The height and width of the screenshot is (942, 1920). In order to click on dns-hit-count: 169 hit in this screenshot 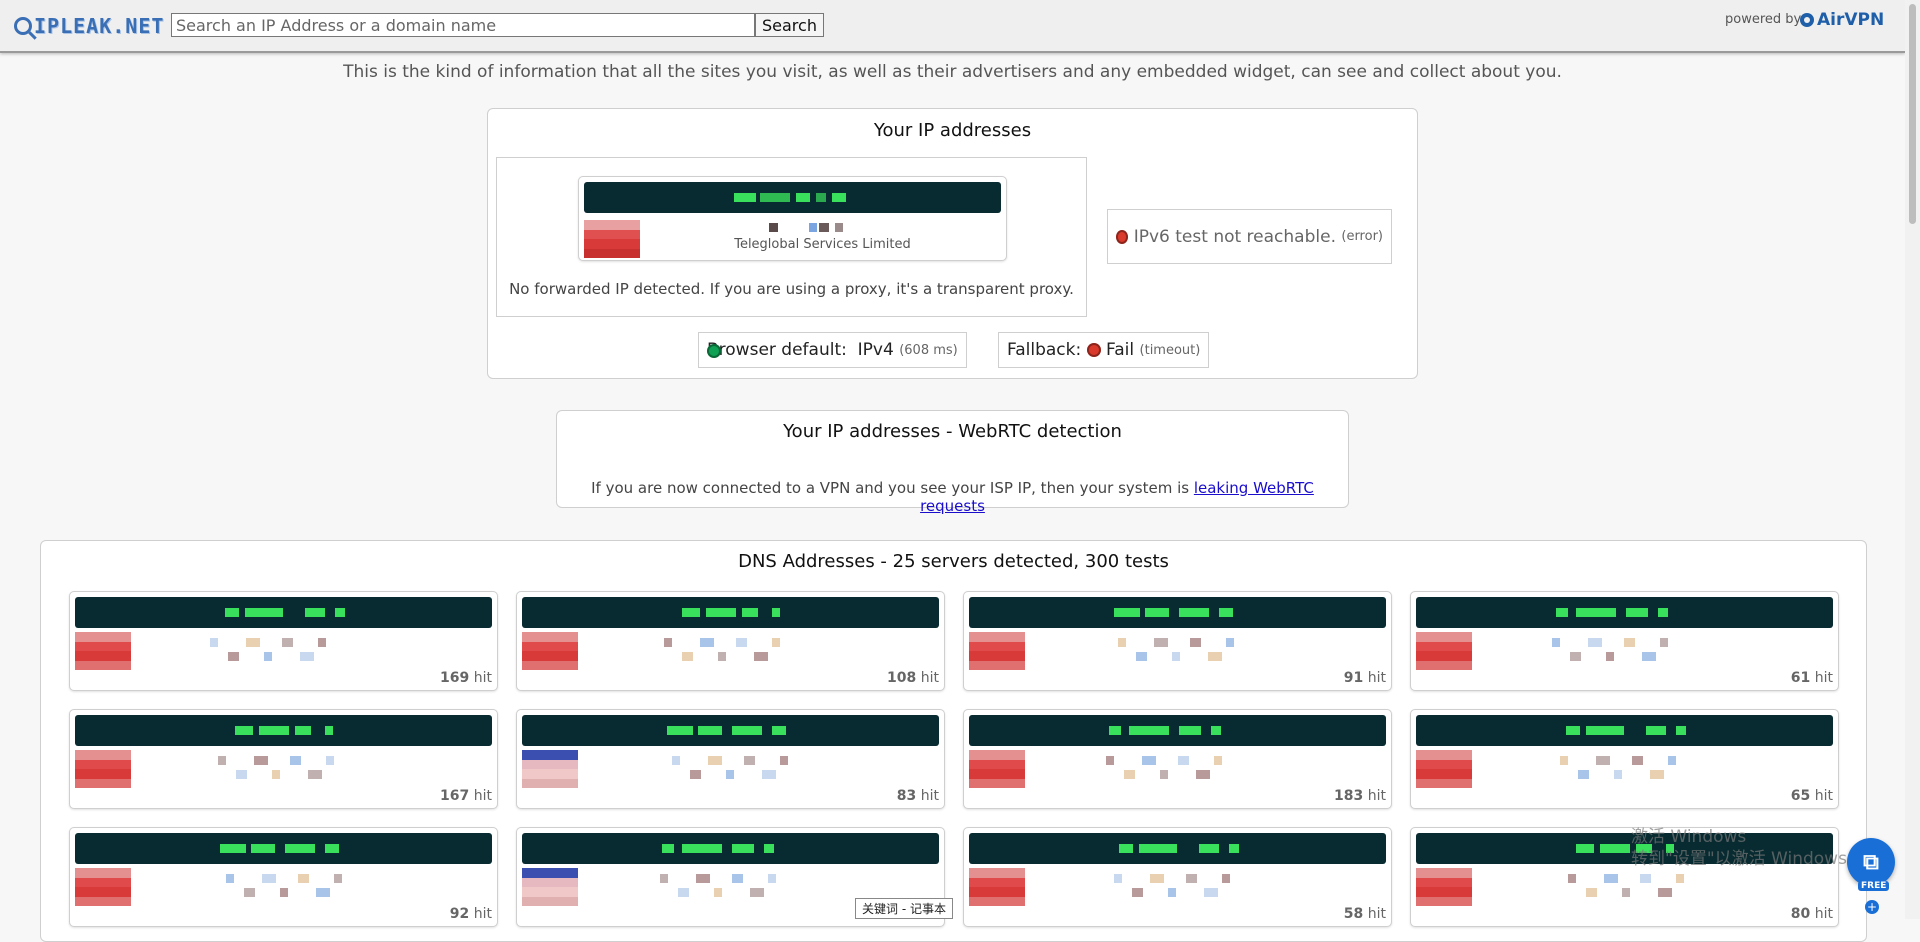, I will do `click(466, 678)`.